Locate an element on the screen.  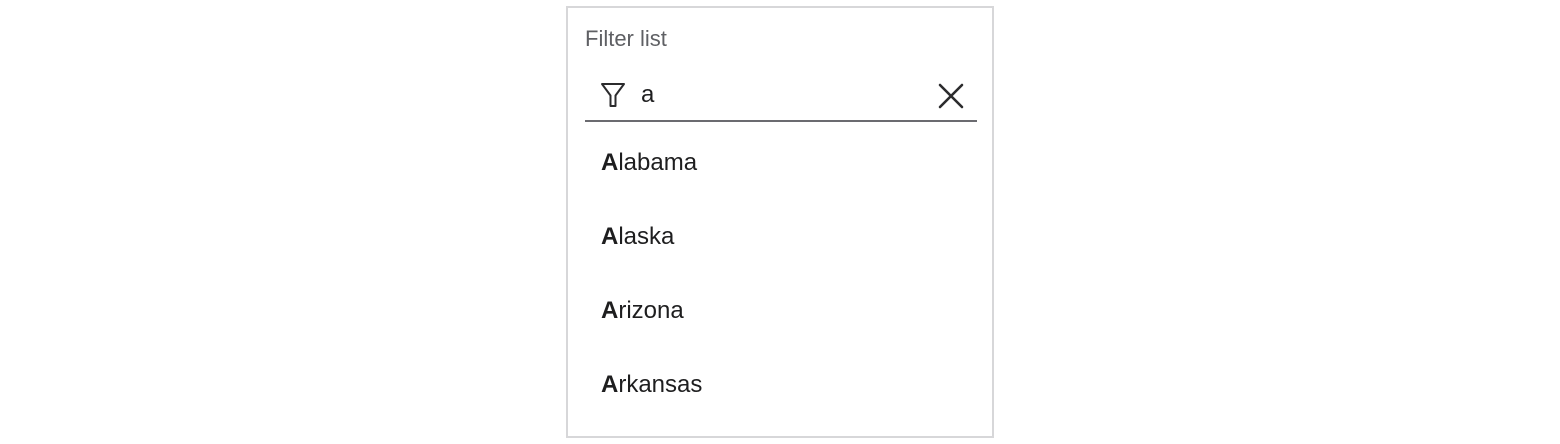
list-item-alabama: Alabama is located at coordinates (780, 163).